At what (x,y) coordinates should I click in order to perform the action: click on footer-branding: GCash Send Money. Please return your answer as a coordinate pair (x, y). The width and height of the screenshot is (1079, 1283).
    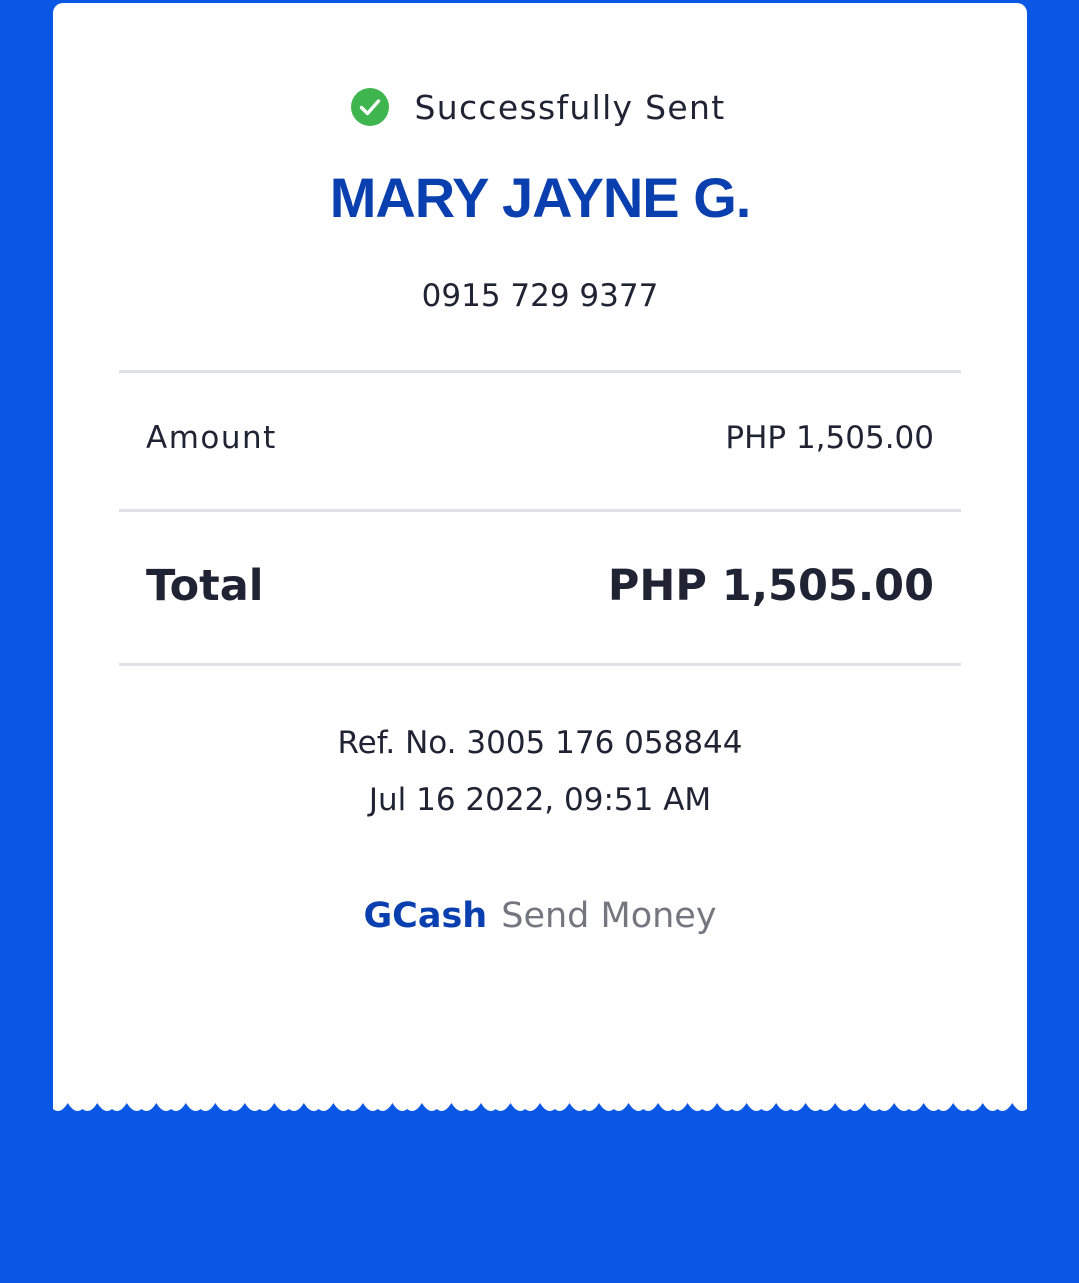
    Looking at the image, I should click on (540, 916).